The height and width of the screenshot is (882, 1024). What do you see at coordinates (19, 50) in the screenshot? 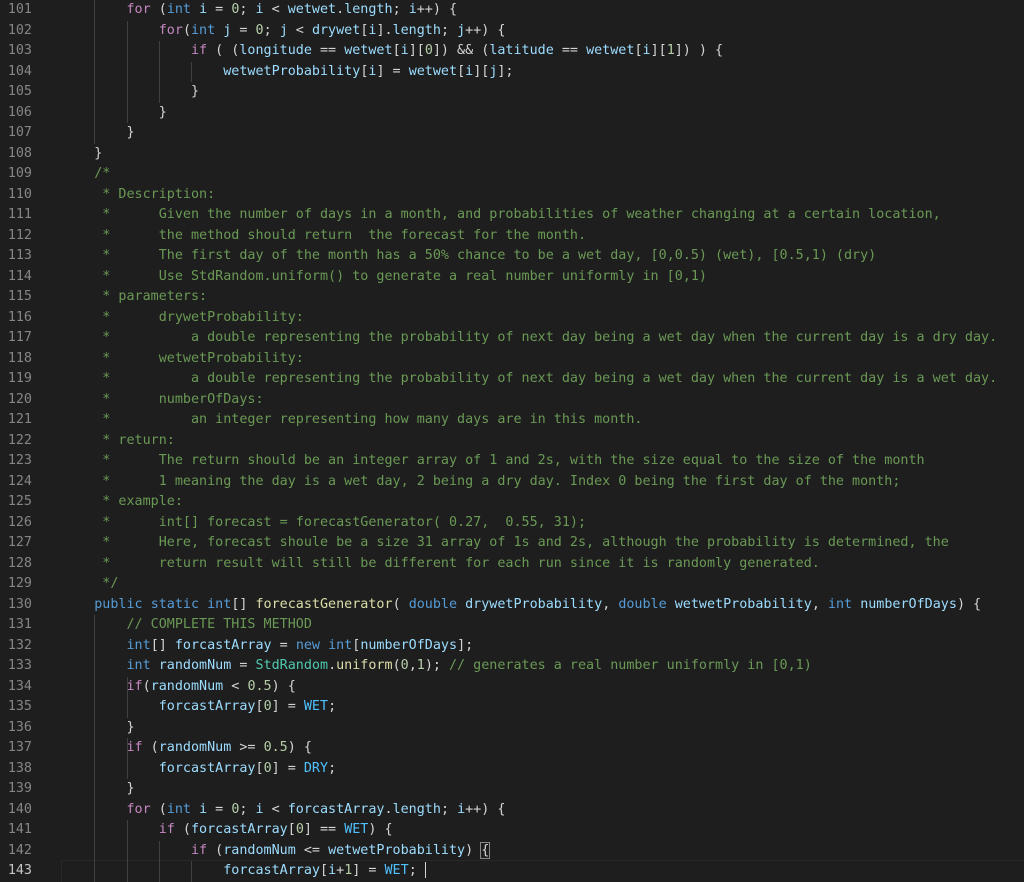
I see `line-number: 103` at bounding box center [19, 50].